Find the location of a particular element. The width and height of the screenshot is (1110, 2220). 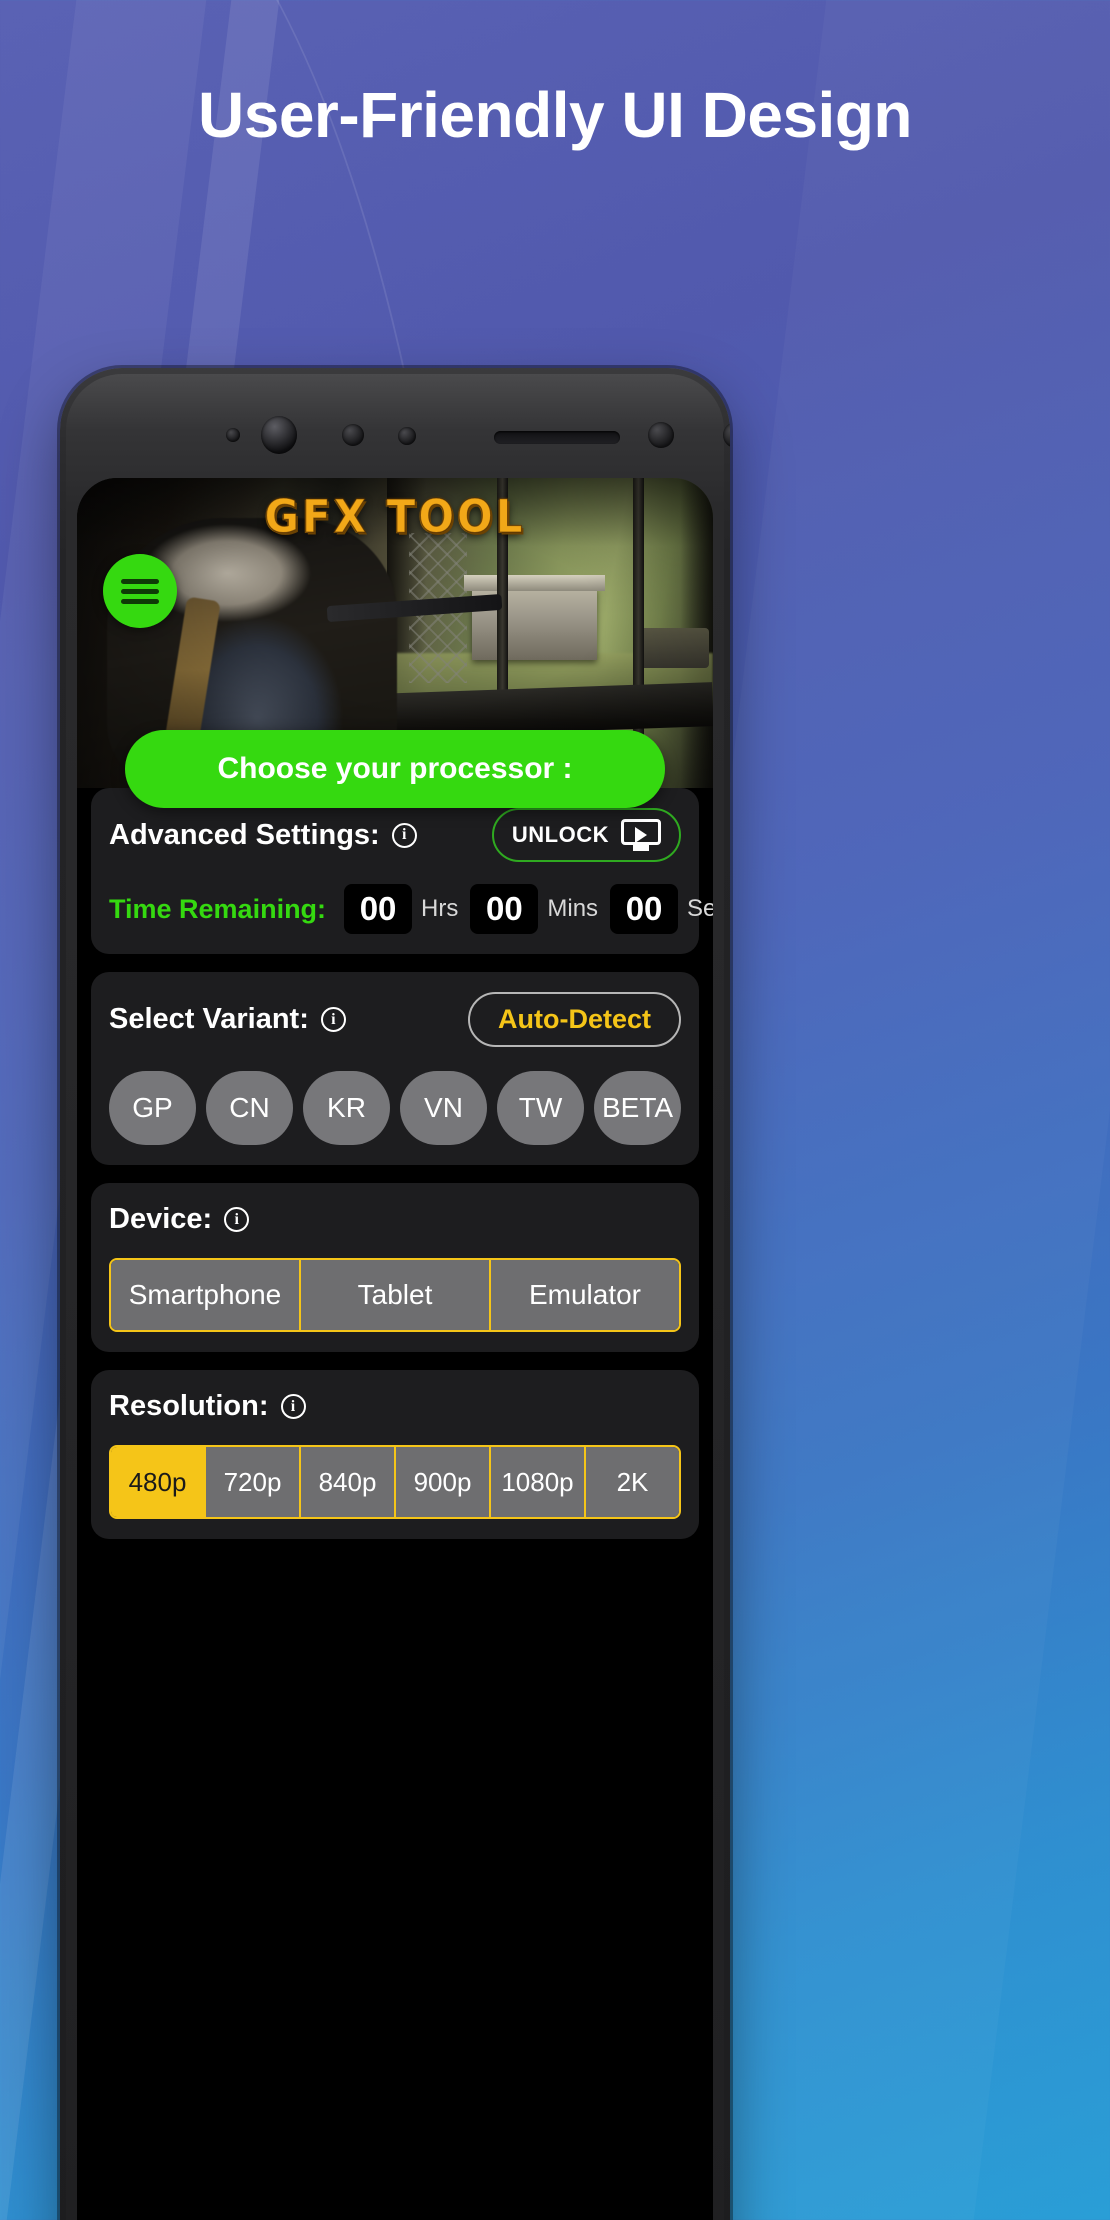

timer-hours-unit: Hrs is located at coordinates (440, 908).